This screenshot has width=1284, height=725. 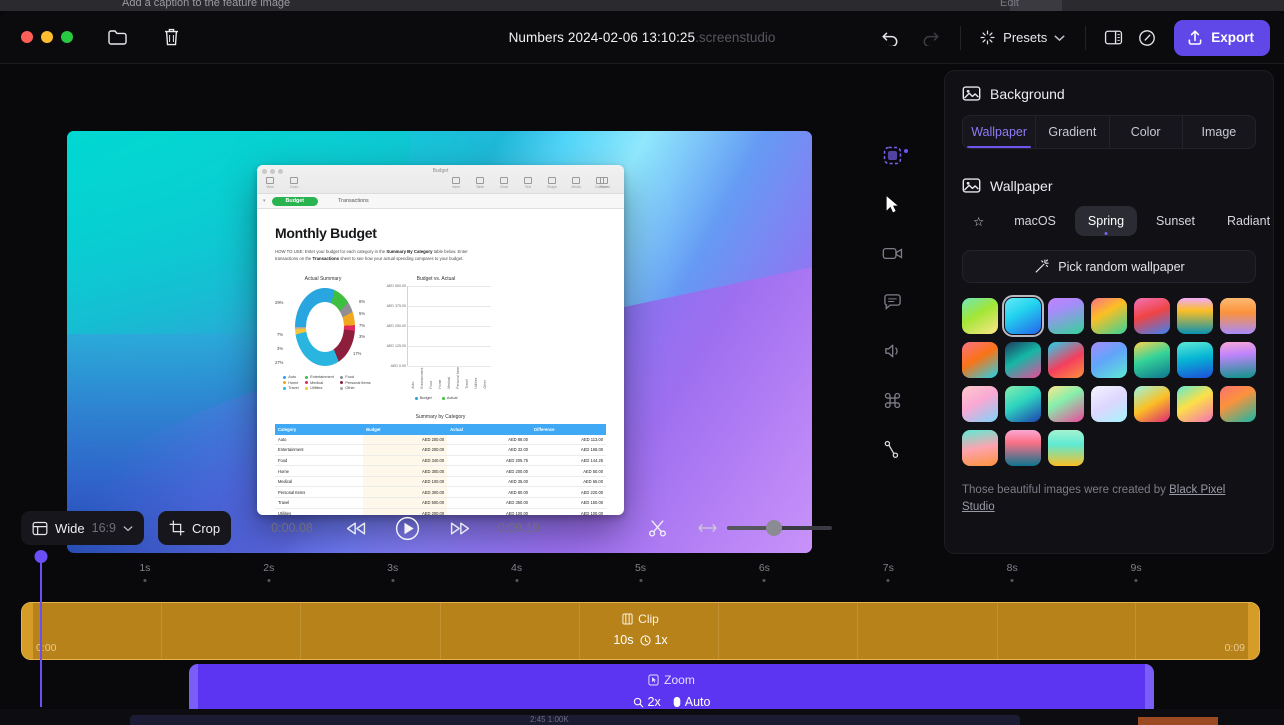 I want to click on export-button: Export, so click(x=1222, y=37).